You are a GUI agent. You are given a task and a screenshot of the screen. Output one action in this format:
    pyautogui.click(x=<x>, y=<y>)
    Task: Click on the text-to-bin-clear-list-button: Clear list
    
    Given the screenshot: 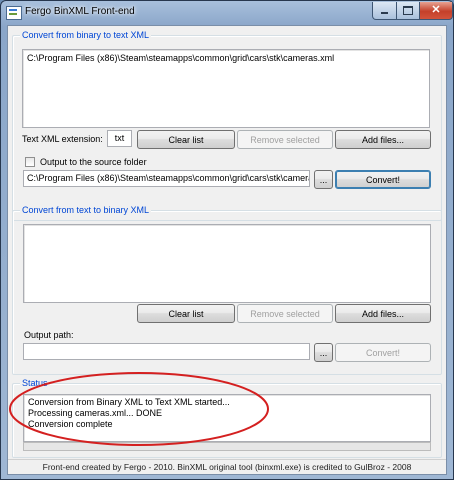 What is the action you would take?
    pyautogui.click(x=186, y=313)
    